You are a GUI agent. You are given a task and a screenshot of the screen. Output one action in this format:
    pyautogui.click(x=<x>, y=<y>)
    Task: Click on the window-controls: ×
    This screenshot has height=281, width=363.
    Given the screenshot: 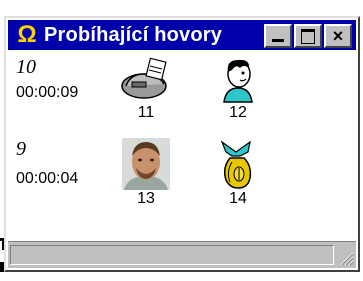 What is the action you would take?
    pyautogui.click(x=308, y=36)
    